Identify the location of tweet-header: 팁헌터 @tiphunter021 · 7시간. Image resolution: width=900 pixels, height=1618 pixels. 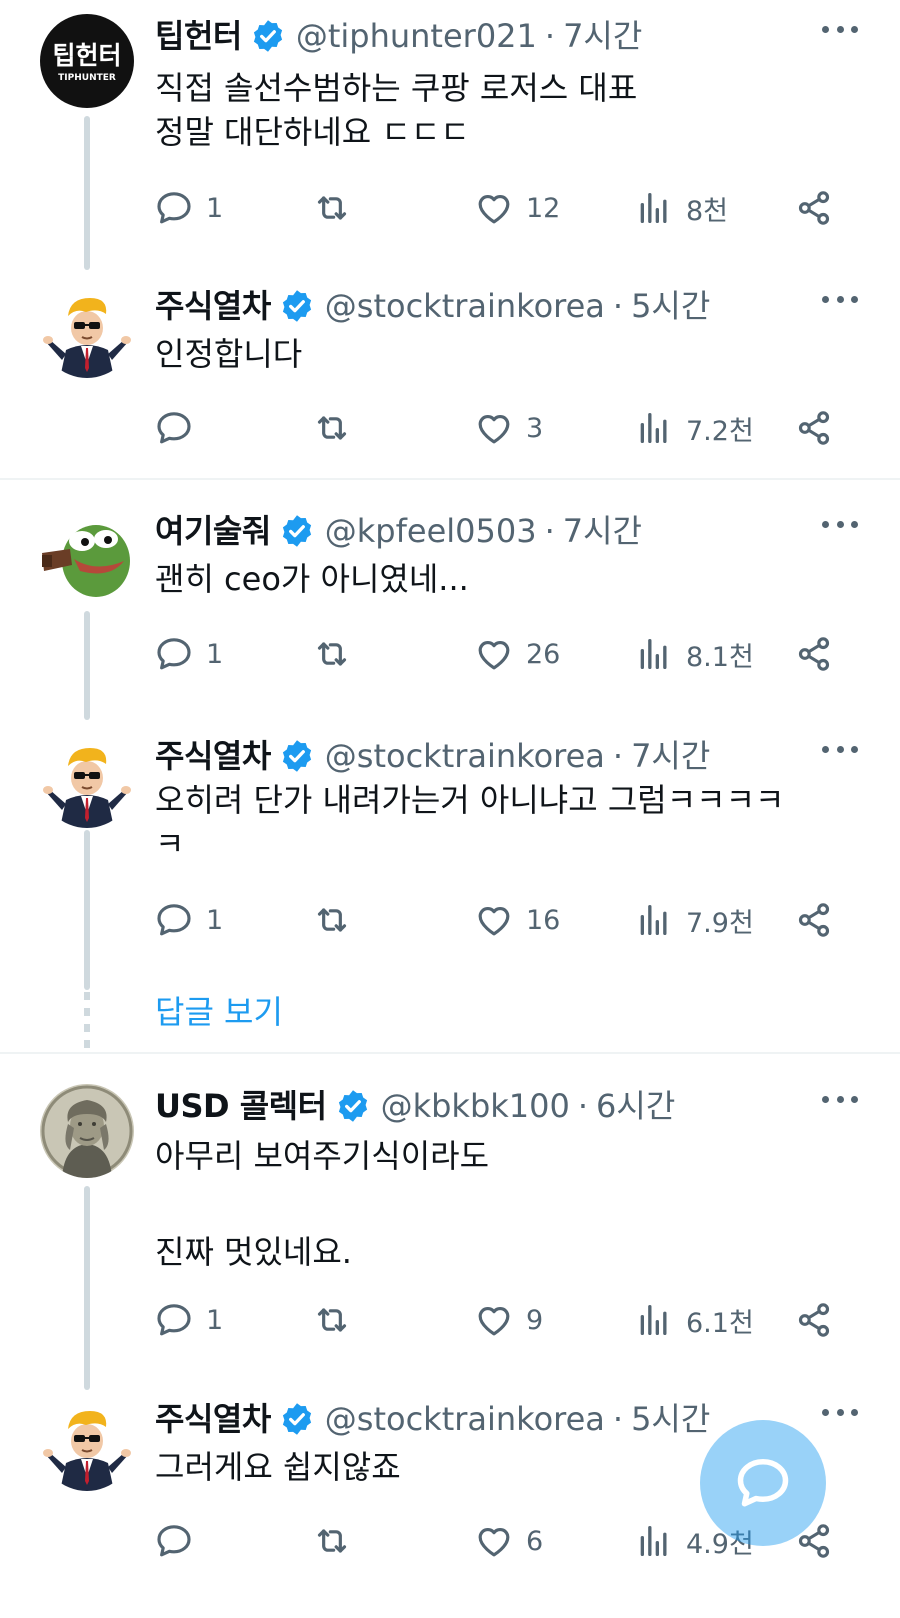
(398, 36).